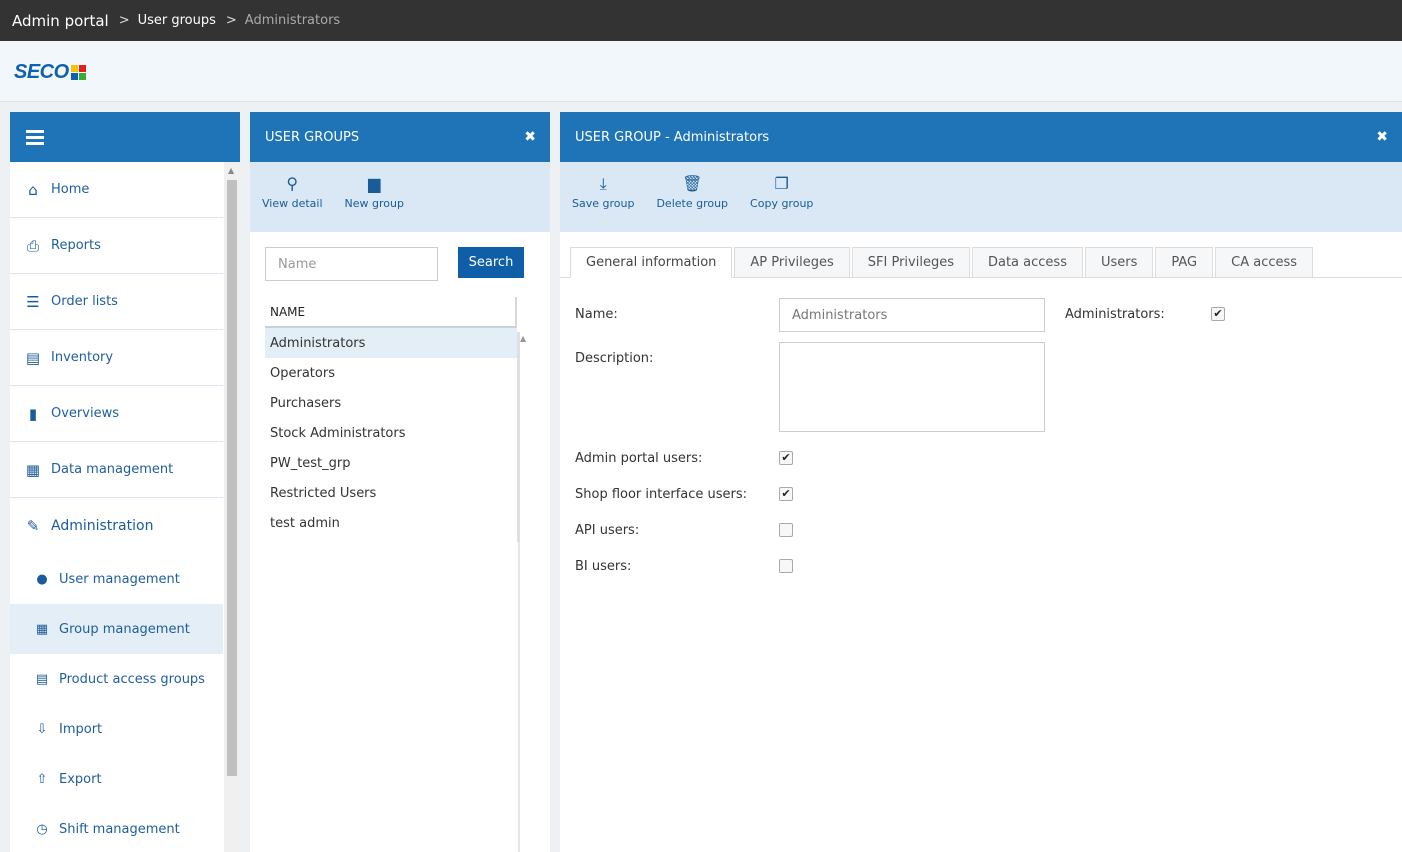 This screenshot has width=1402, height=852. What do you see at coordinates (33, 526) in the screenshot?
I see `wrench-icon: ✎` at bounding box center [33, 526].